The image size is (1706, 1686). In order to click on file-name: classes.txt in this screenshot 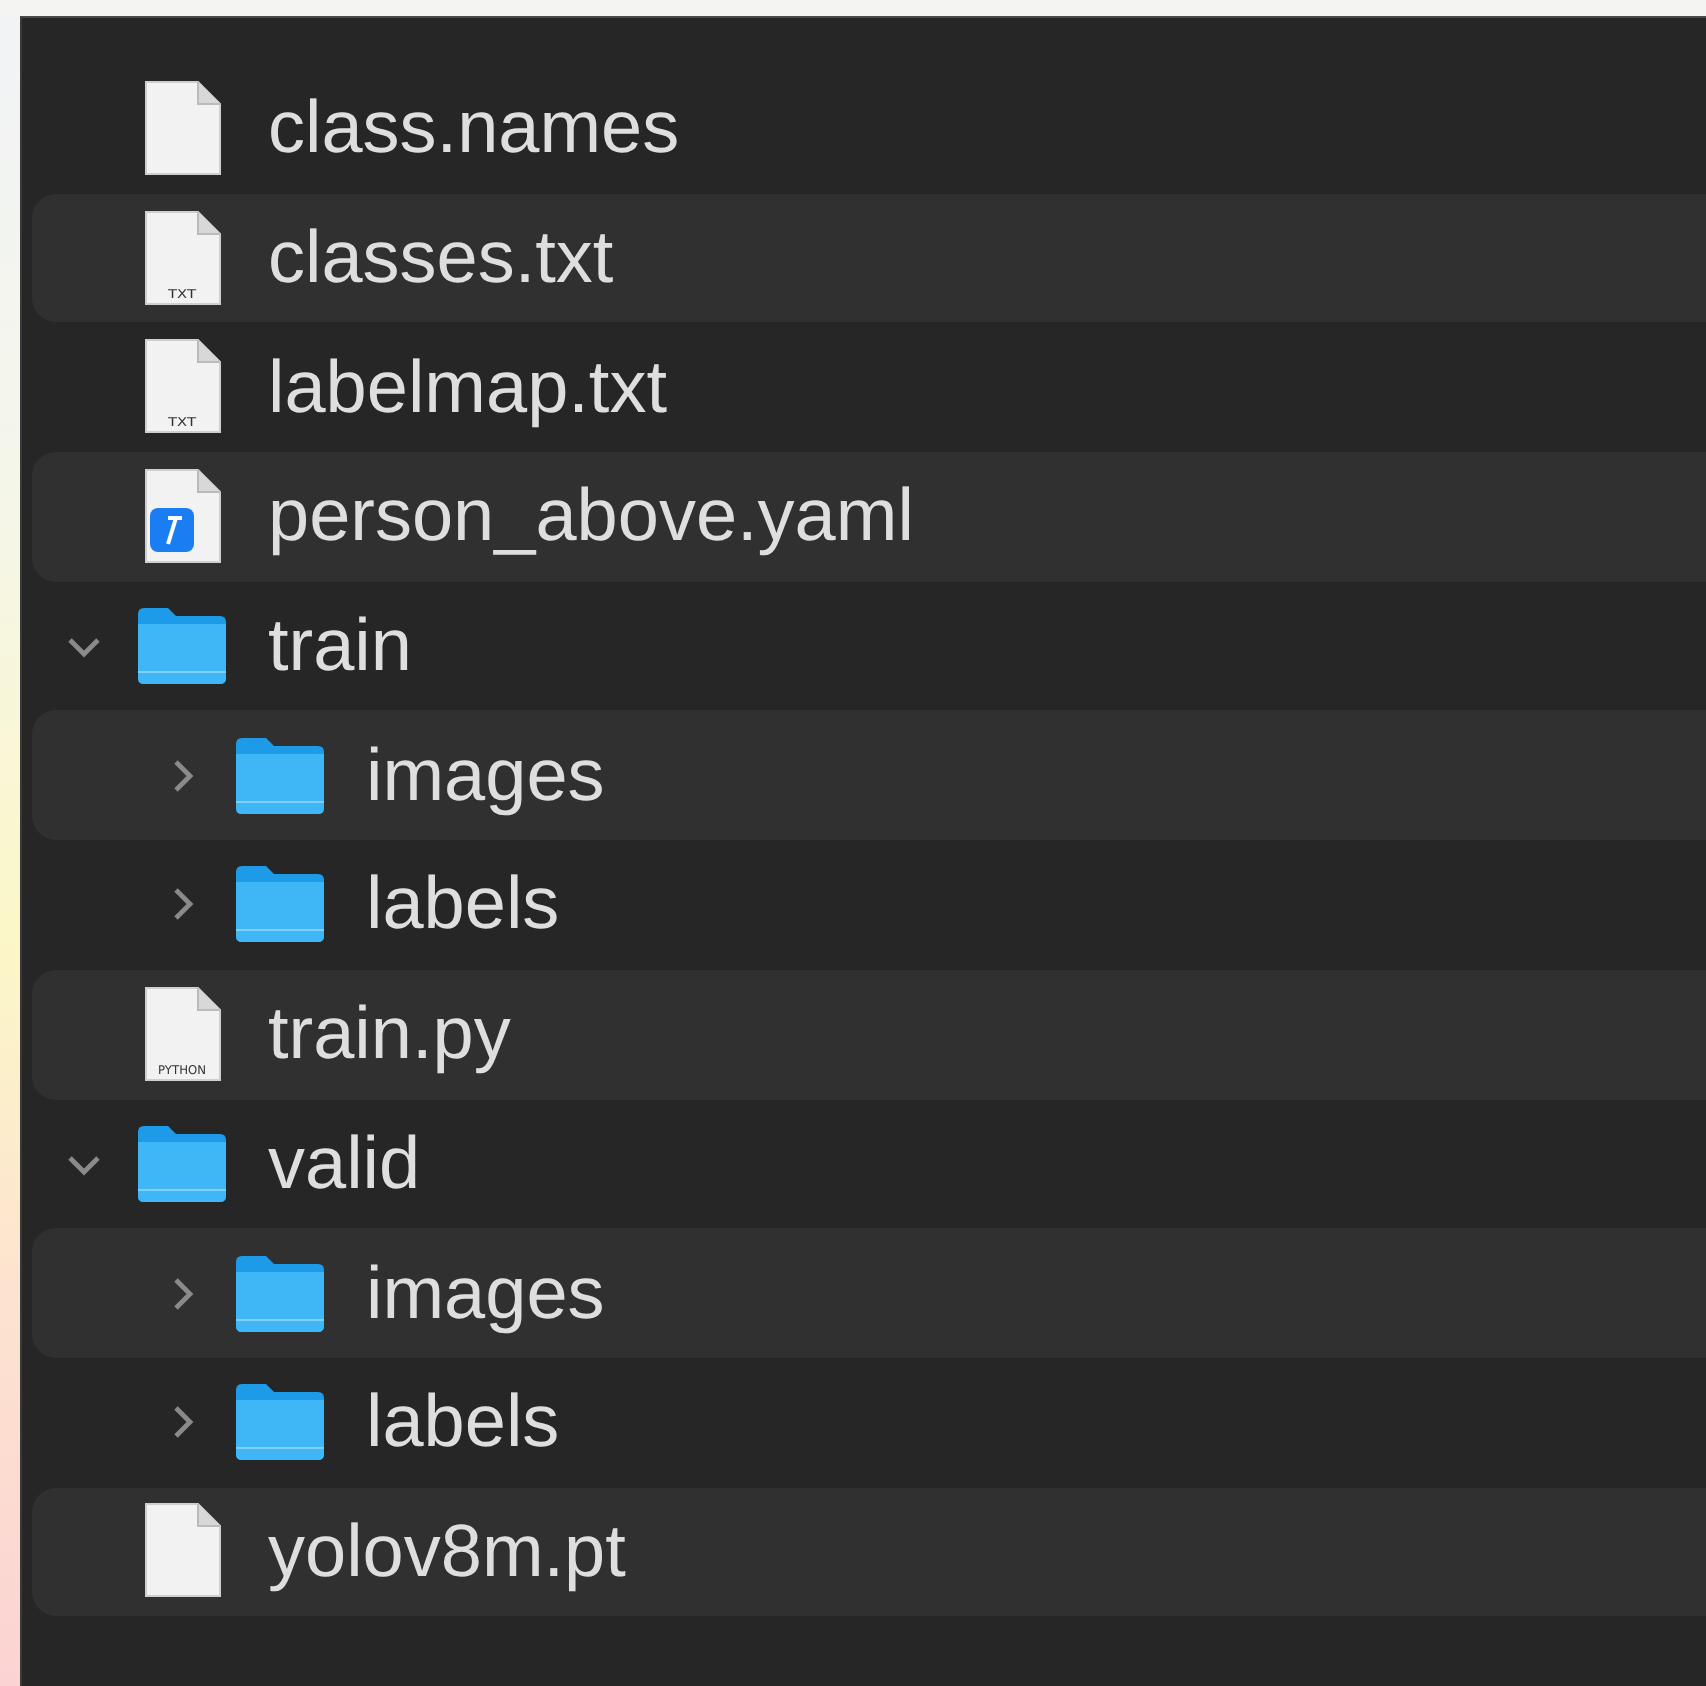, I will do `click(441, 258)`.